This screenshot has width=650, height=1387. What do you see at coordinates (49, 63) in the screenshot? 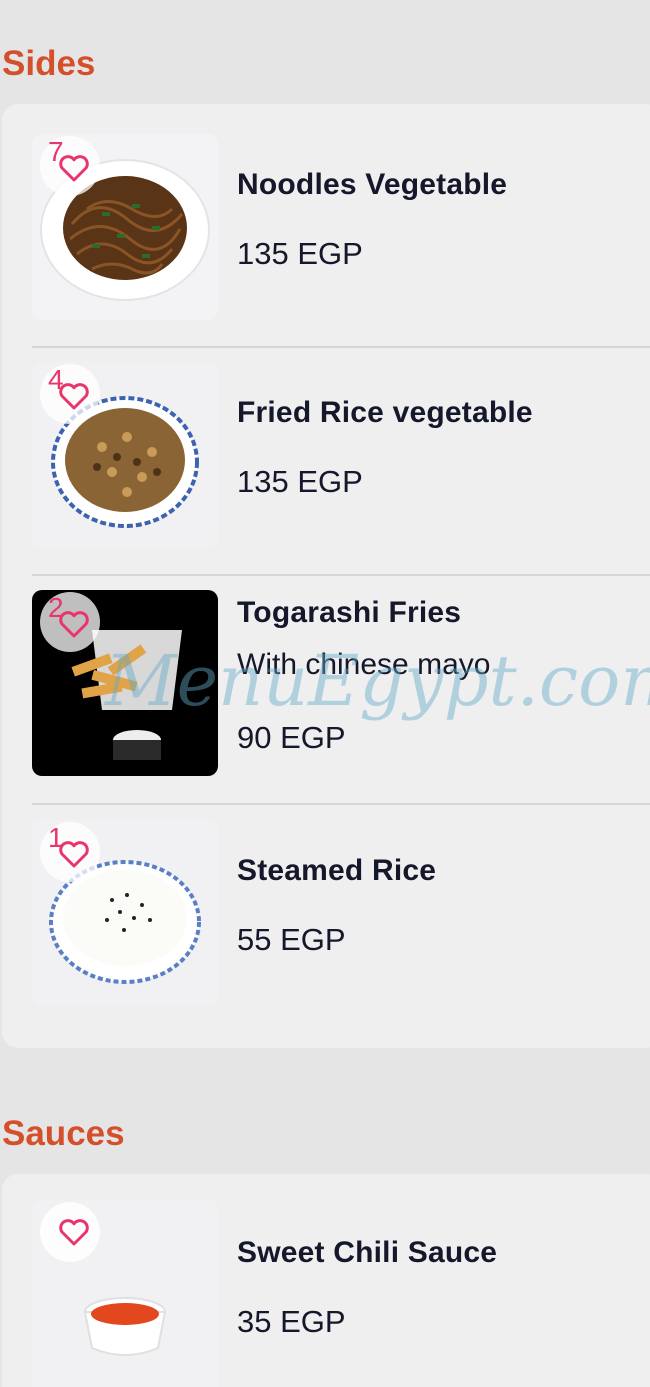
I see `section-title-sides: Sides` at bounding box center [49, 63].